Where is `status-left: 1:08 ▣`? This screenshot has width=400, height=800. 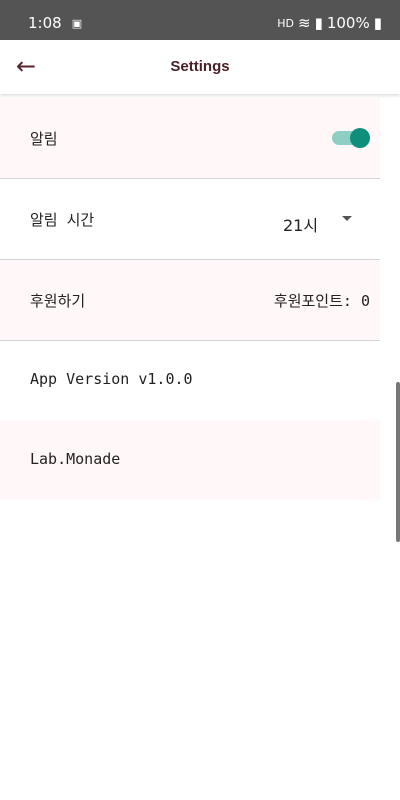 status-left: 1:08 ▣ is located at coordinates (55, 23).